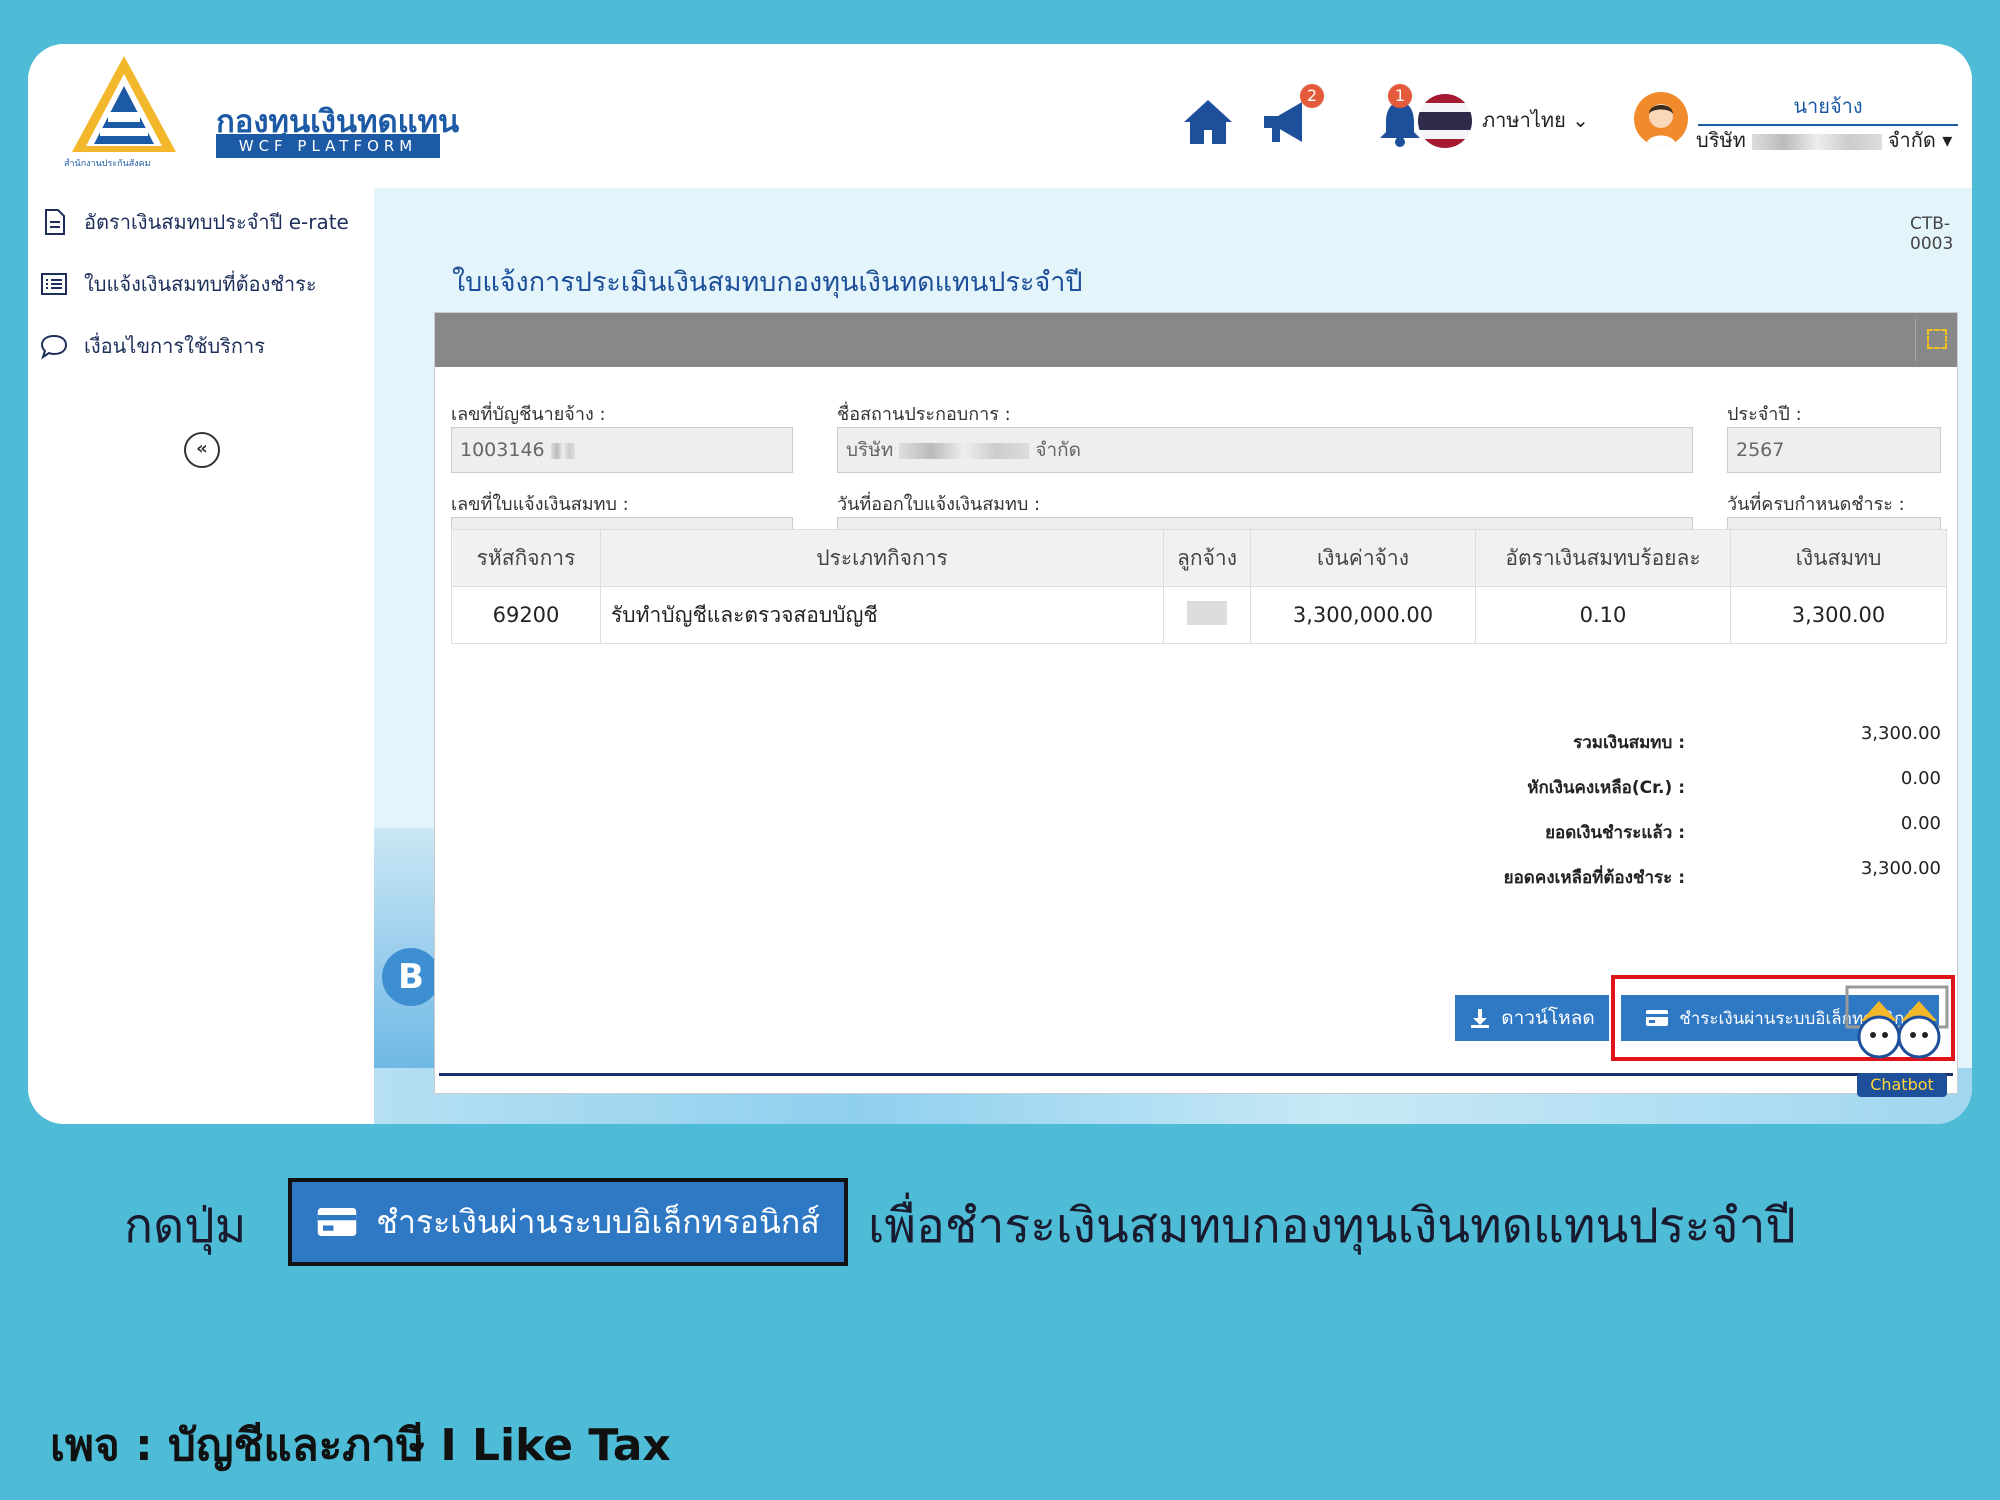 The height and width of the screenshot is (1500, 2000). Describe the element at coordinates (411, 977) in the screenshot. I see `coin-icon: B` at that location.